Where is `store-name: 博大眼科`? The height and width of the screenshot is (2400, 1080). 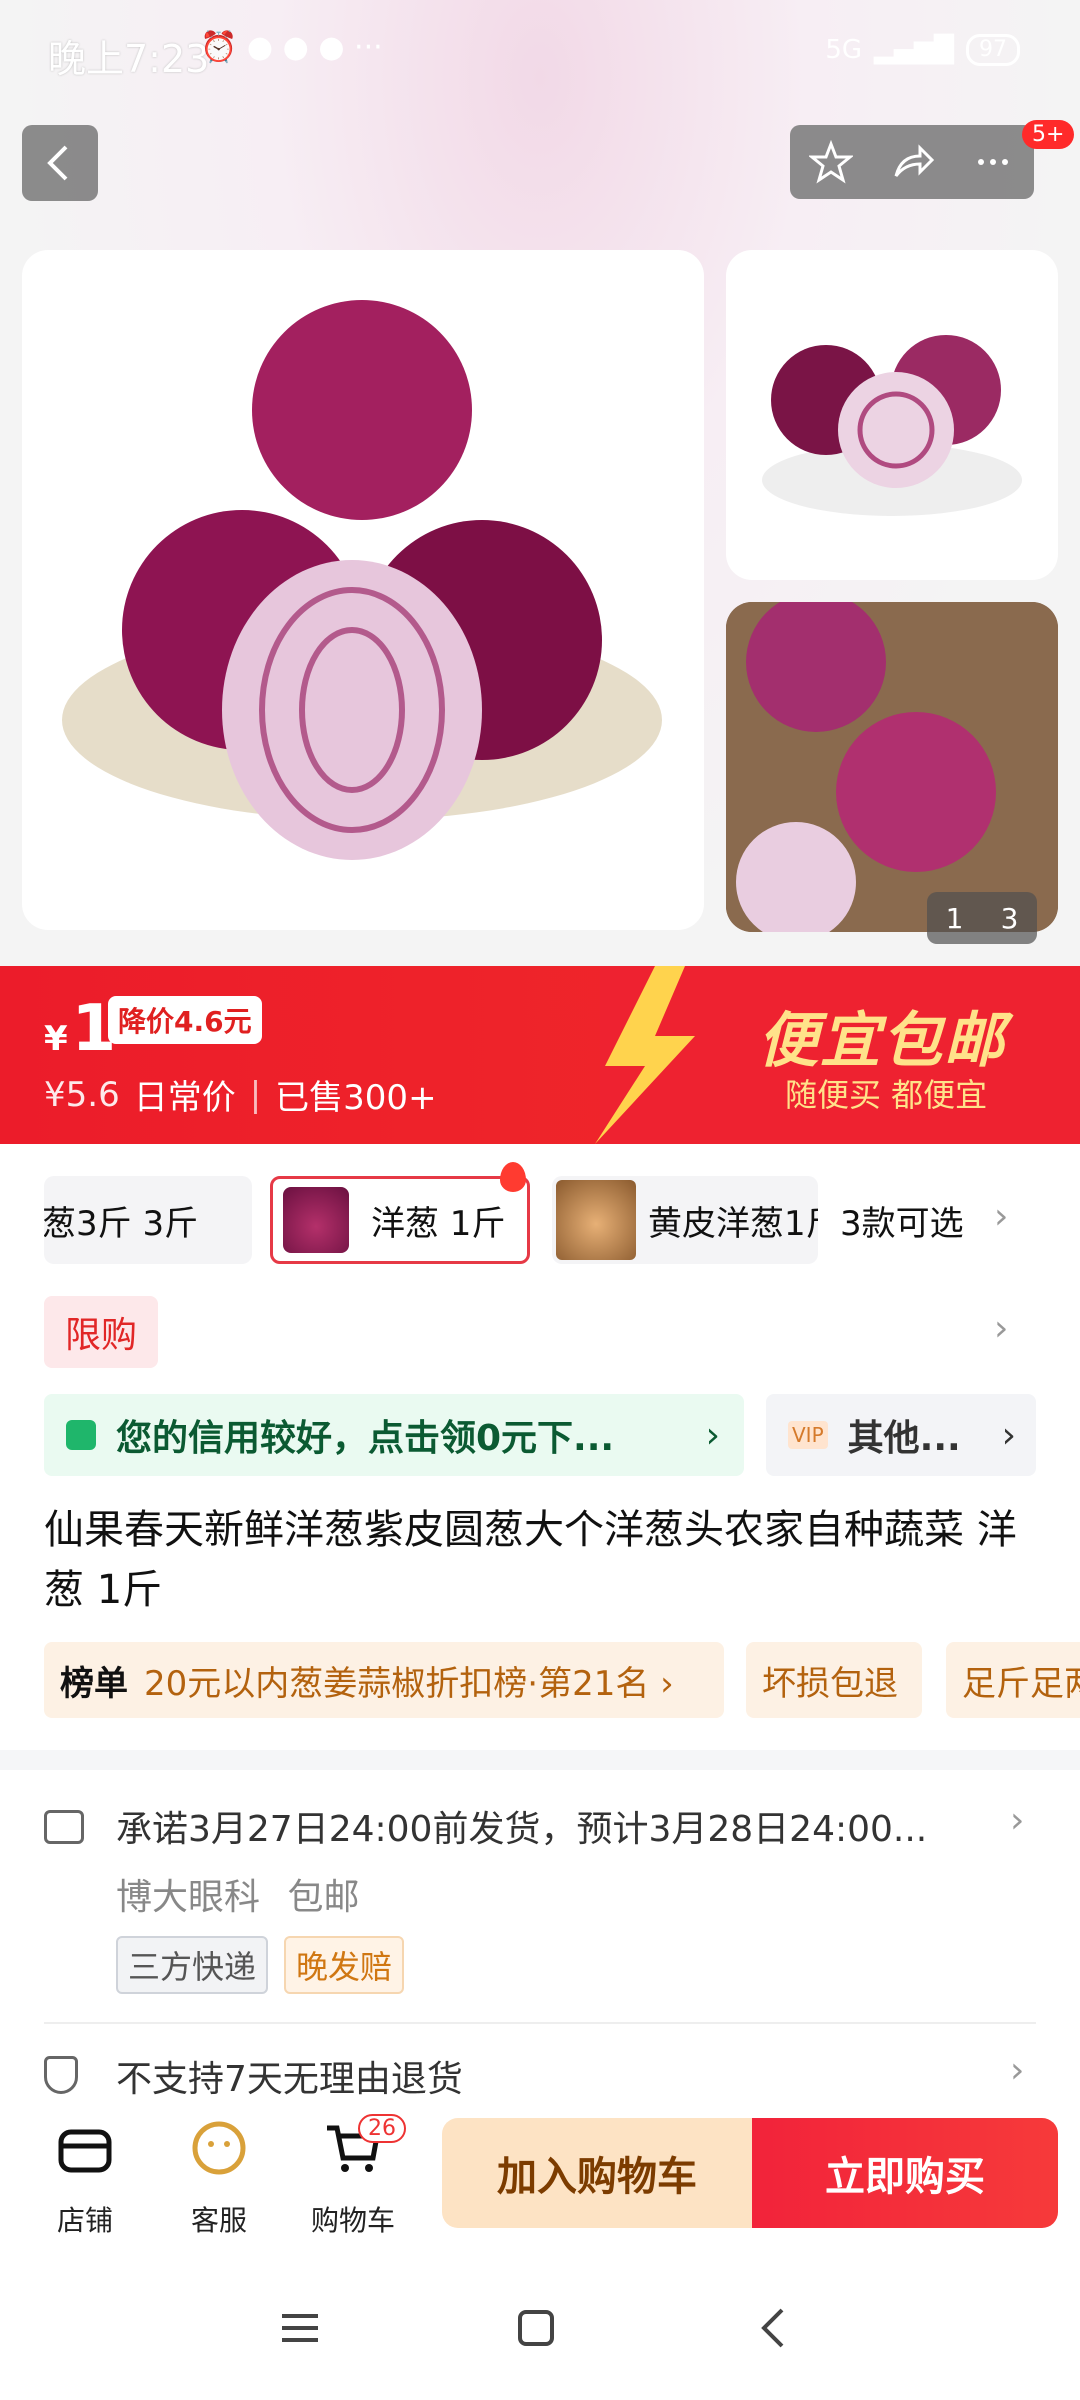
store-name: 博大眼科 is located at coordinates (188, 1897).